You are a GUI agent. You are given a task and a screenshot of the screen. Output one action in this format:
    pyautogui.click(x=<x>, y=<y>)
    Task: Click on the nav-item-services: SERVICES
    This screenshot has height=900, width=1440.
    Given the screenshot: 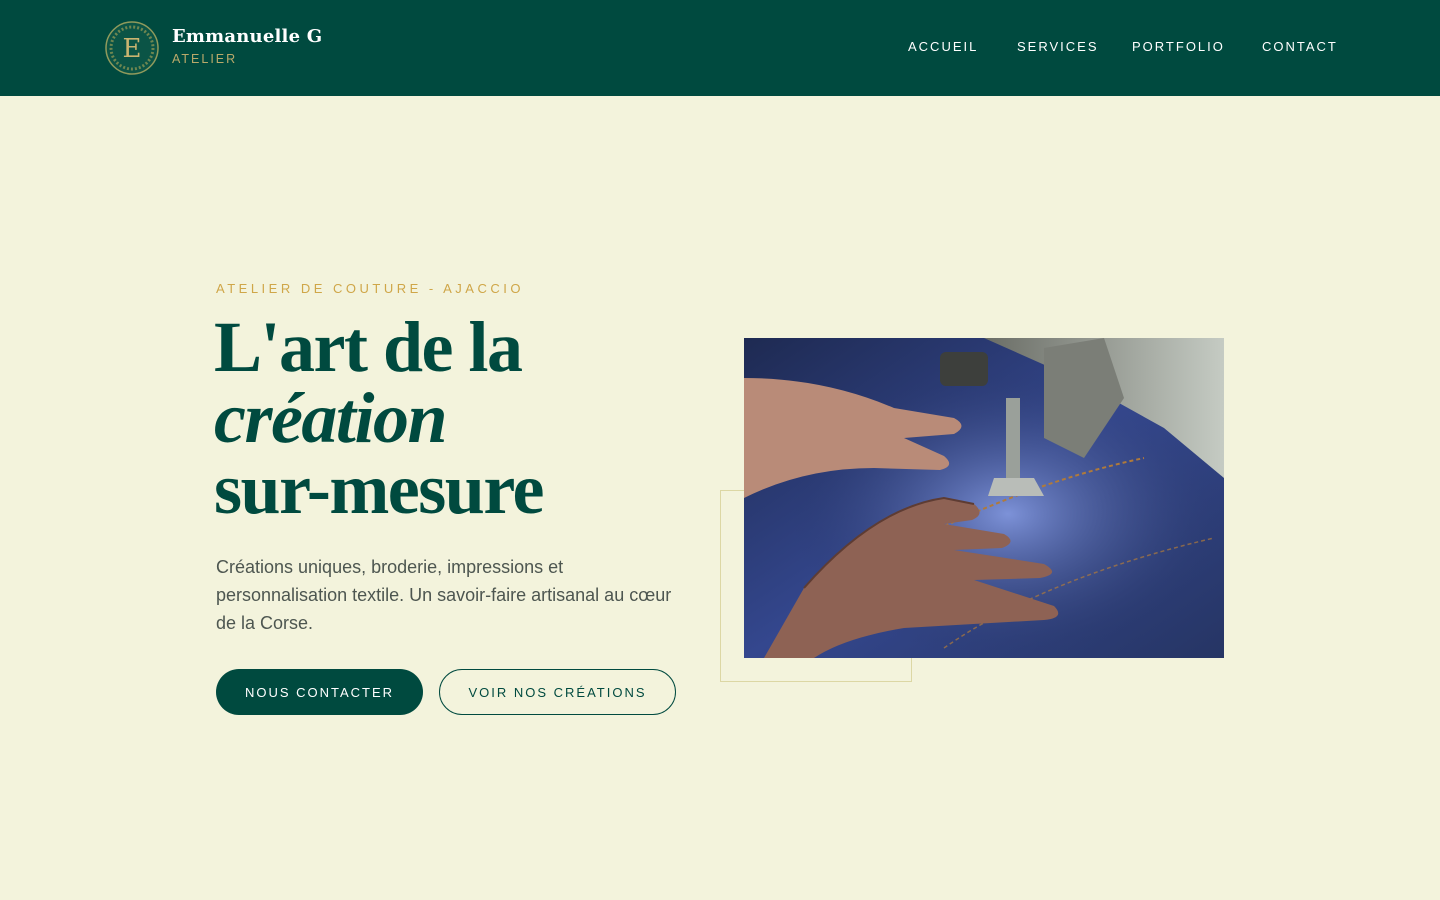 What is the action you would take?
    pyautogui.click(x=1058, y=46)
    